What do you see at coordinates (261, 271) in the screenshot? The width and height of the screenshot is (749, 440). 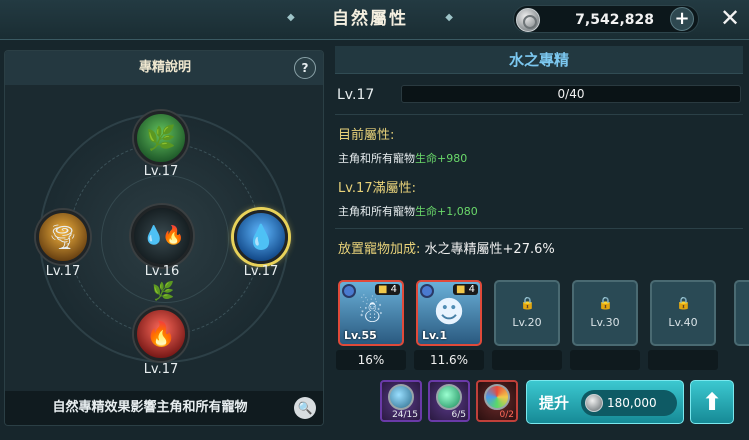 I see `water-level: Lv.17` at bounding box center [261, 271].